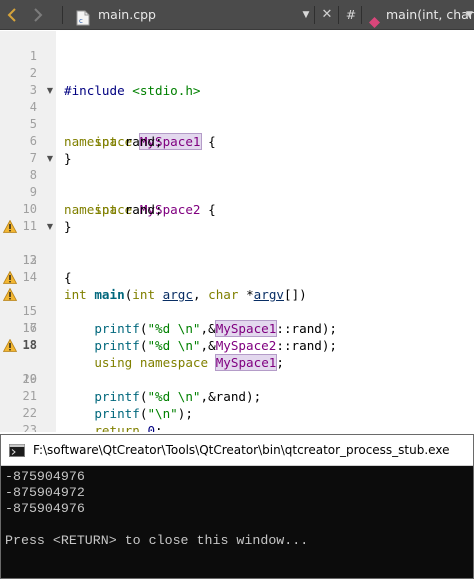  Describe the element at coordinates (83, 16) in the screenshot. I see `cpp-file-icon: c` at that location.